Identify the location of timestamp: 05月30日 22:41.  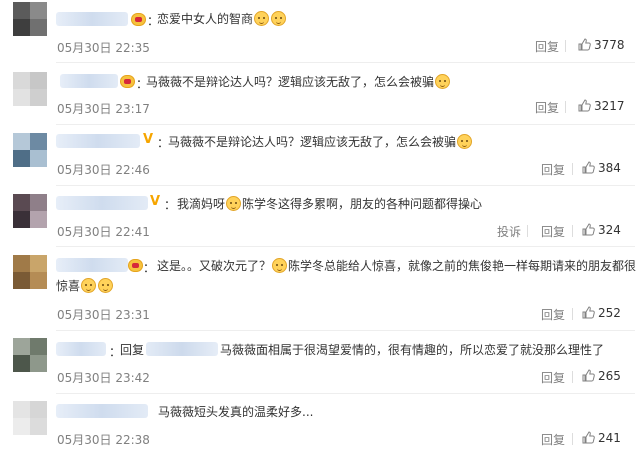
(103, 232).